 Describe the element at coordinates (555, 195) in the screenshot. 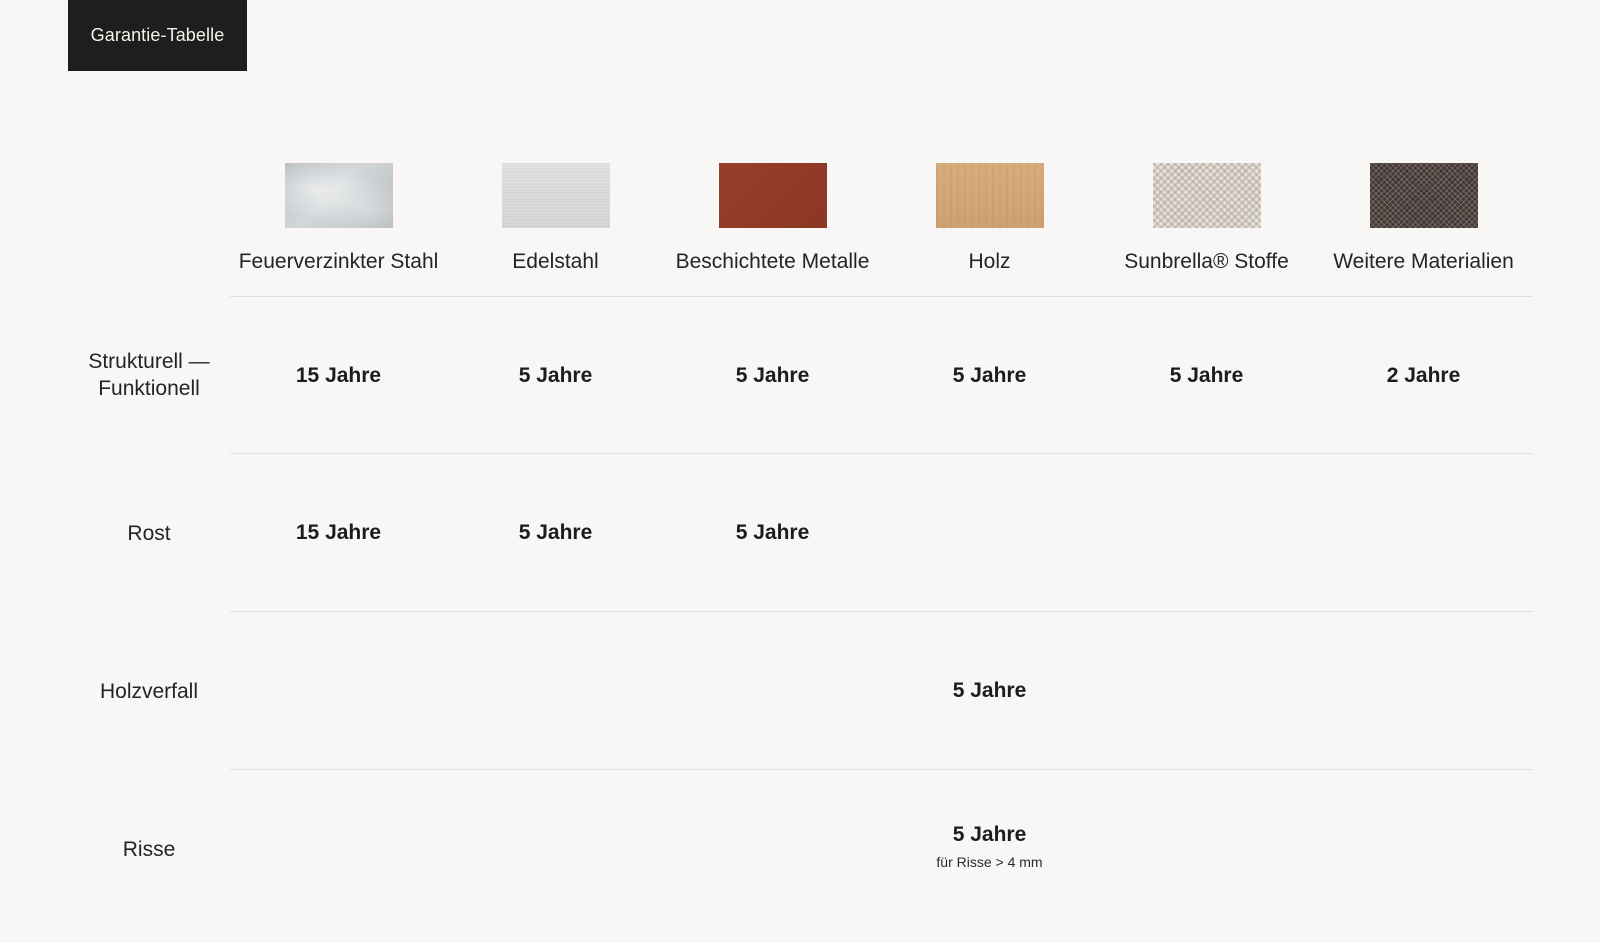

I see `stainless-steel-swatch` at that location.